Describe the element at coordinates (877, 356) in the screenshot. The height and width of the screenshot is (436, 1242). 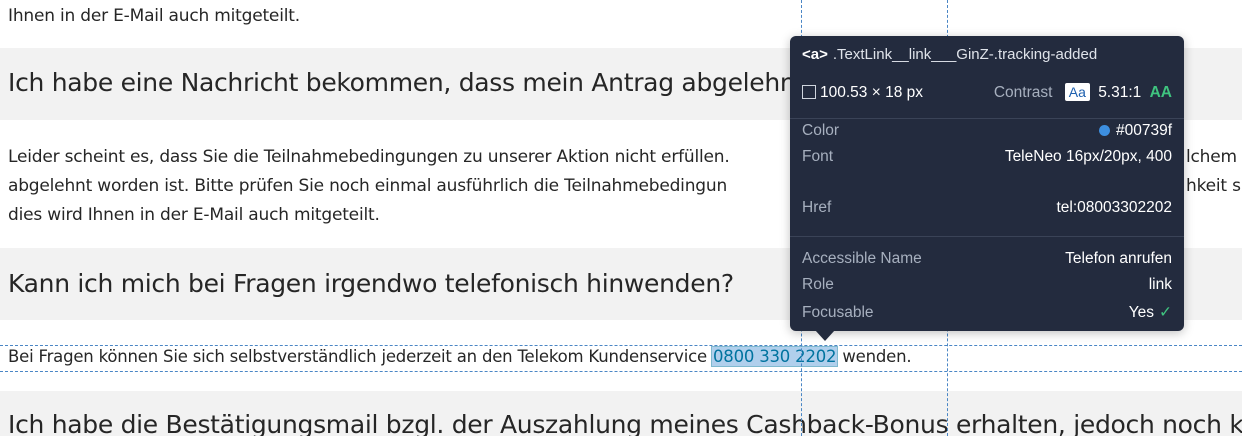
I see `faq-answer-2-after: wenden.` at that location.